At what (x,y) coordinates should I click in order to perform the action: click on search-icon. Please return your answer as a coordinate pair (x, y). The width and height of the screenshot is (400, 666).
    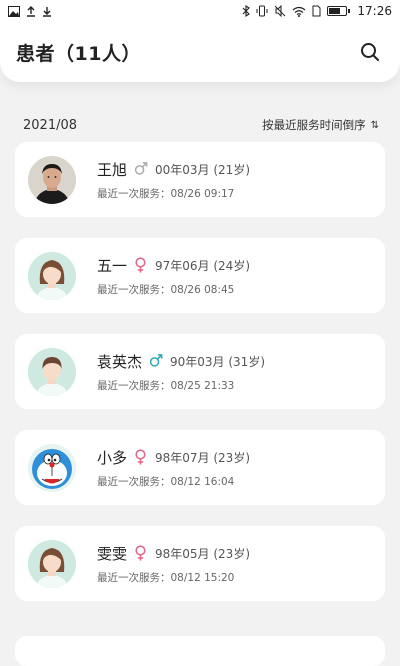
    Looking at the image, I should click on (370, 52).